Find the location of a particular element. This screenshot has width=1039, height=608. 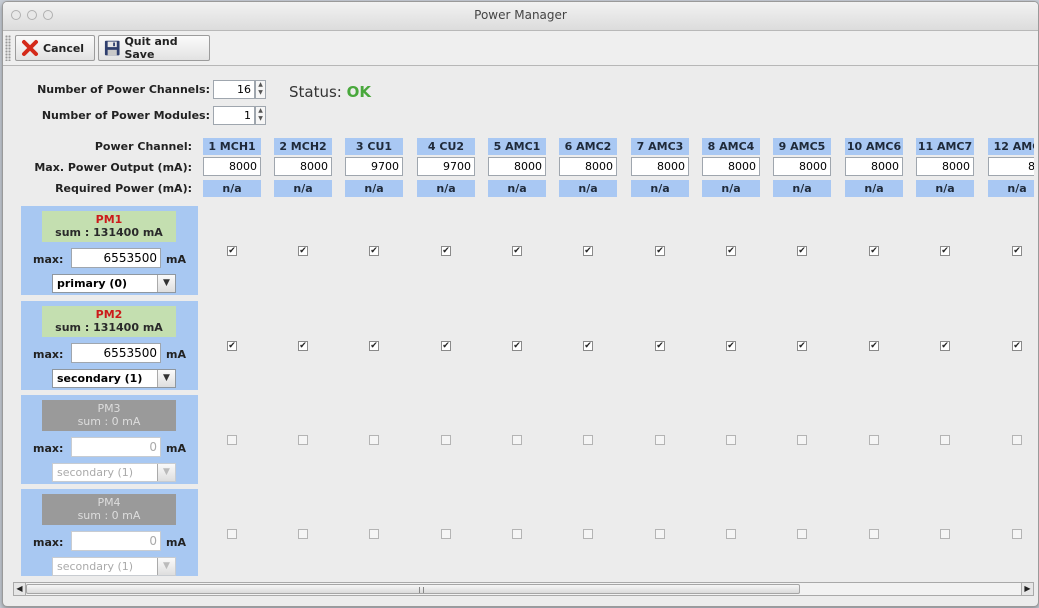

module-sum: sum : 131400 mA is located at coordinates (109, 327).